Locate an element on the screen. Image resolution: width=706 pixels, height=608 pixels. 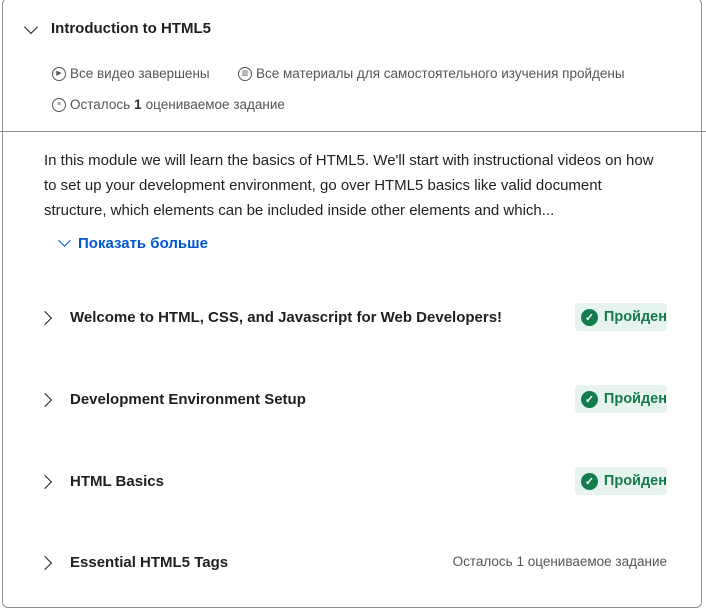
lesson-item: HTML Basics ✓ Пройден is located at coordinates (353, 482).